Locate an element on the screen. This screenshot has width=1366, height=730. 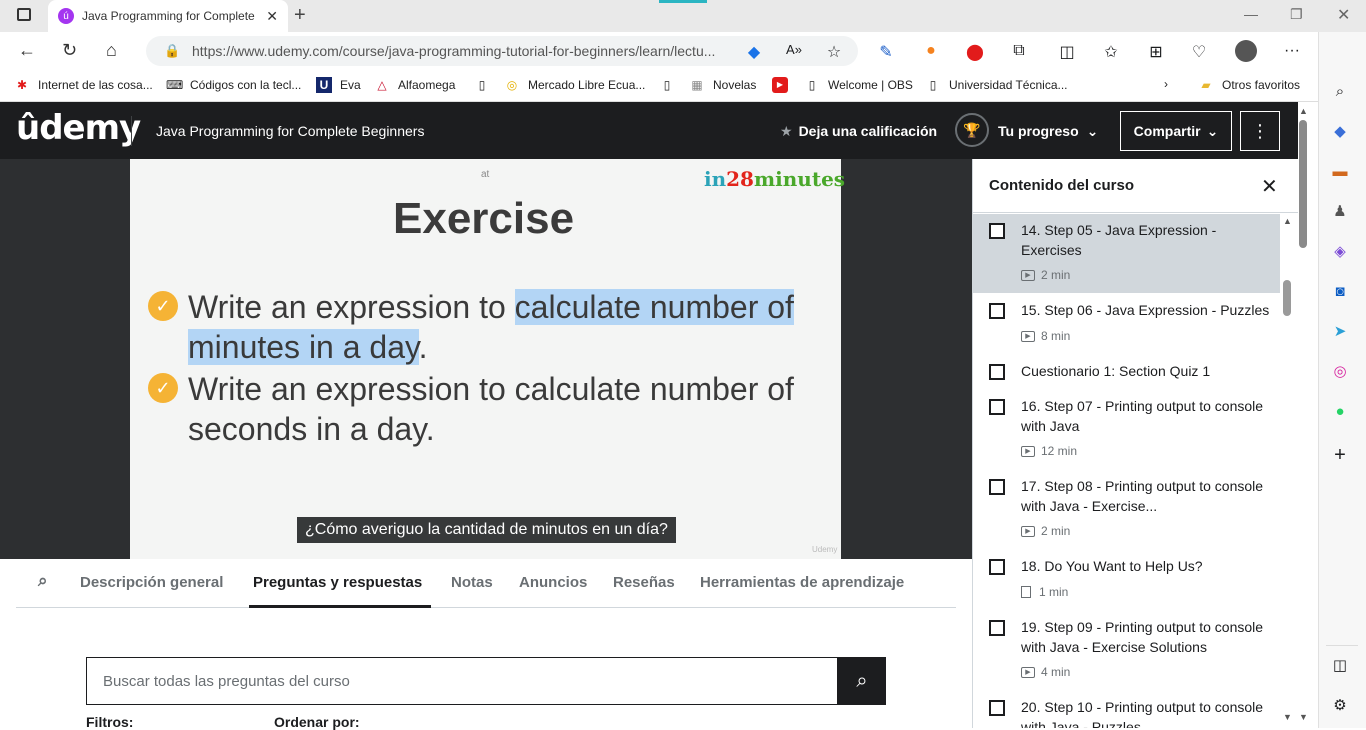
tab-notes: Notas is located at coordinates (472, 582).